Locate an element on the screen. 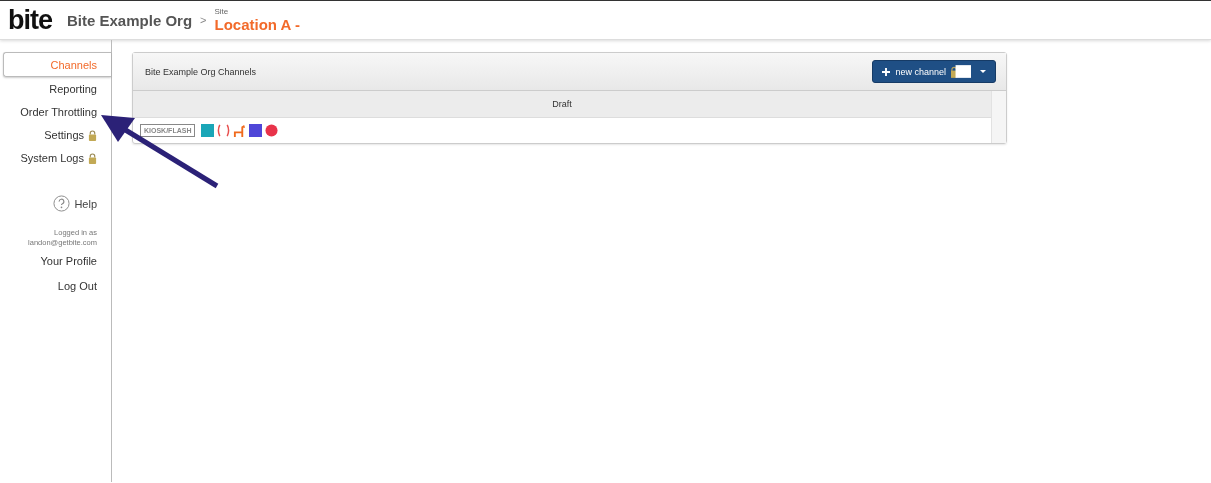 The image size is (1211, 483). lock-icon is located at coordinates (961, 71).